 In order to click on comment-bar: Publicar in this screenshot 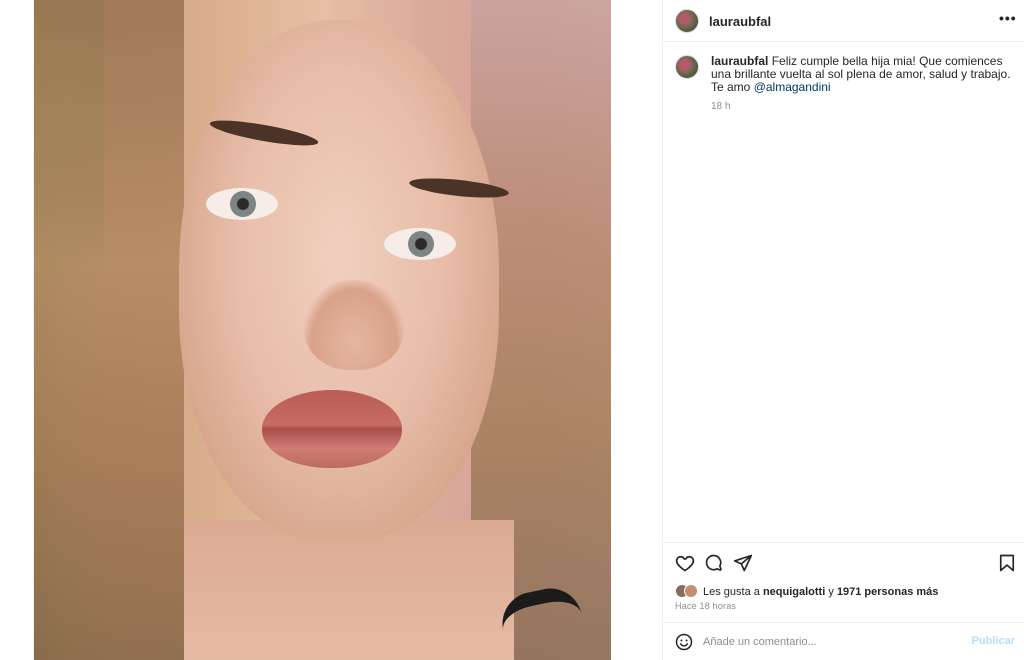, I will do `click(843, 641)`.